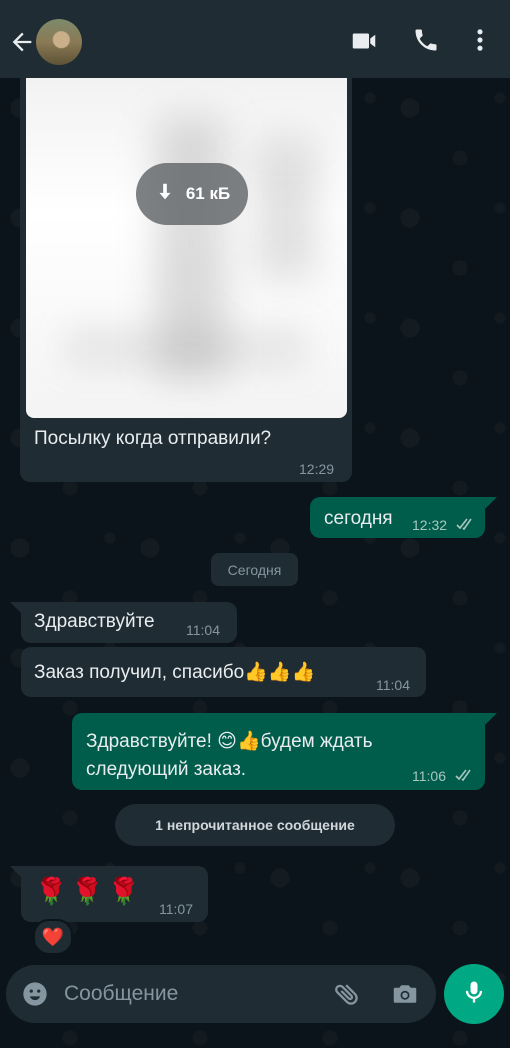 The height and width of the screenshot is (1048, 510). What do you see at coordinates (254, 569) in the screenshot?
I see `date-divider: Сегодня` at bounding box center [254, 569].